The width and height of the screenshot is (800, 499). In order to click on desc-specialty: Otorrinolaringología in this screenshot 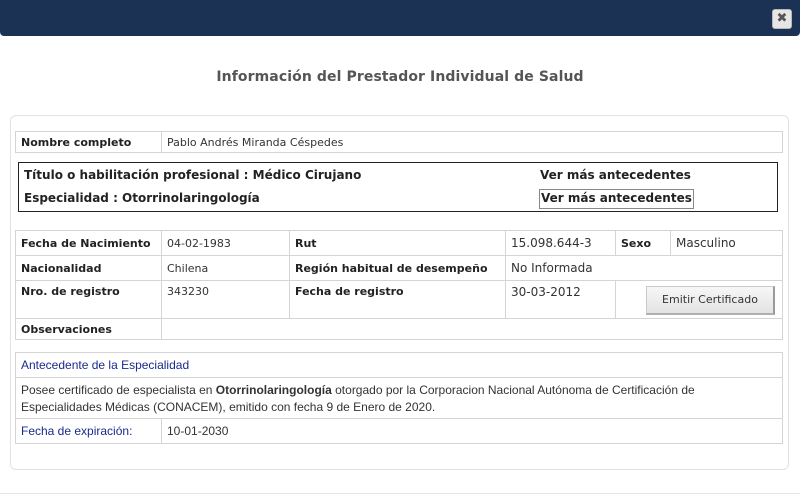, I will do `click(273, 390)`.